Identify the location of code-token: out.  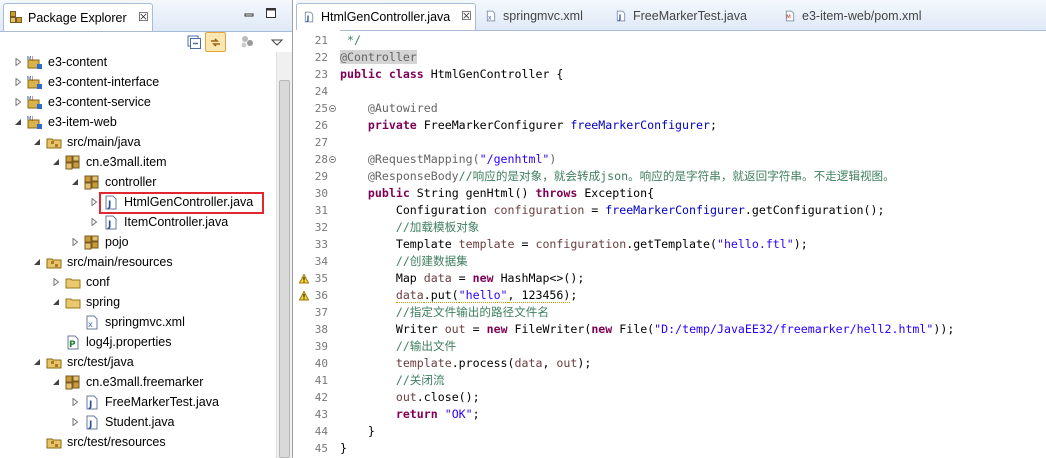
(455, 329).